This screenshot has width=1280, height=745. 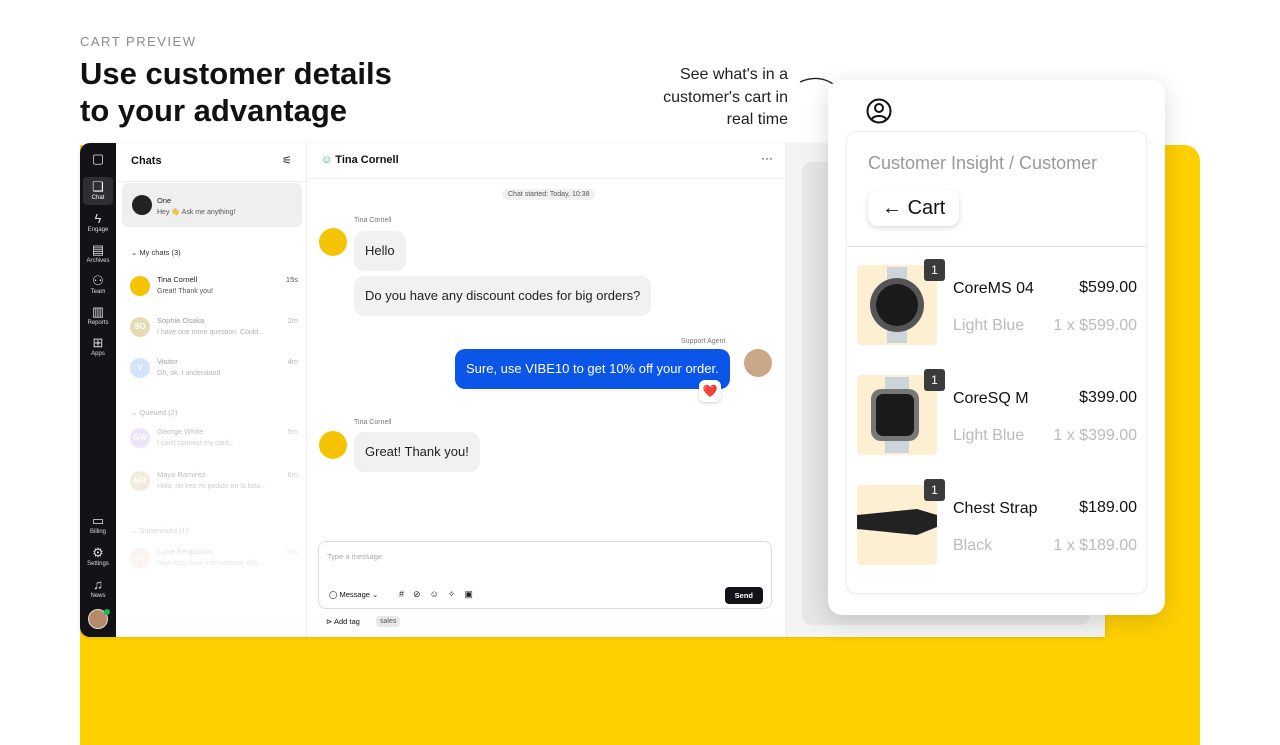 What do you see at coordinates (327, 160) in the screenshot?
I see `status-icon: ☺` at bounding box center [327, 160].